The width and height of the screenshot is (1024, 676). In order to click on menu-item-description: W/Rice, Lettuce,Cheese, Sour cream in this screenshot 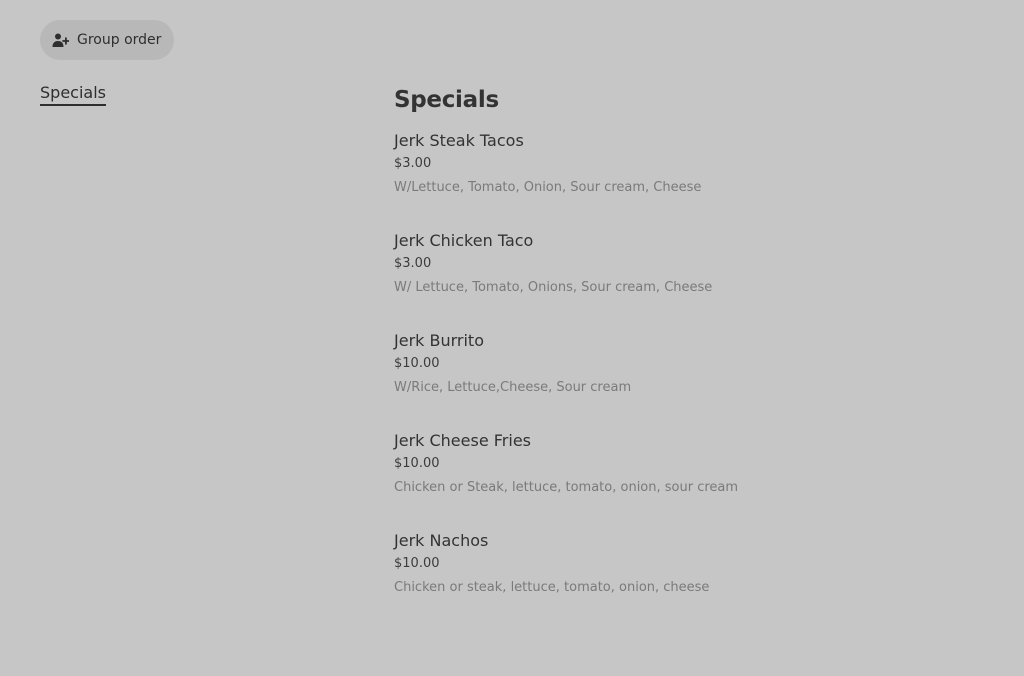, I will do `click(513, 387)`.